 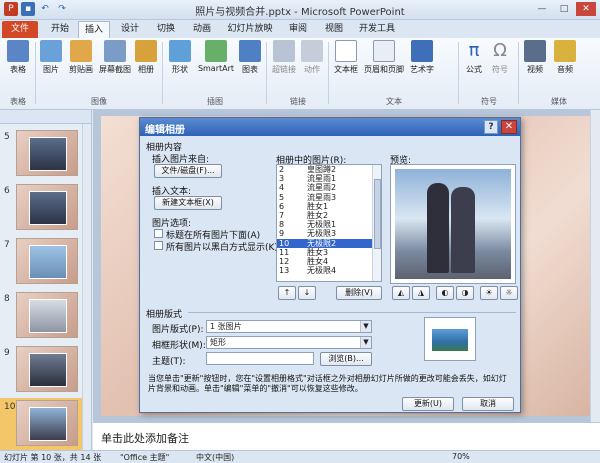 I want to click on header-footer-button: 页眉和页脚, so click(x=384, y=57).